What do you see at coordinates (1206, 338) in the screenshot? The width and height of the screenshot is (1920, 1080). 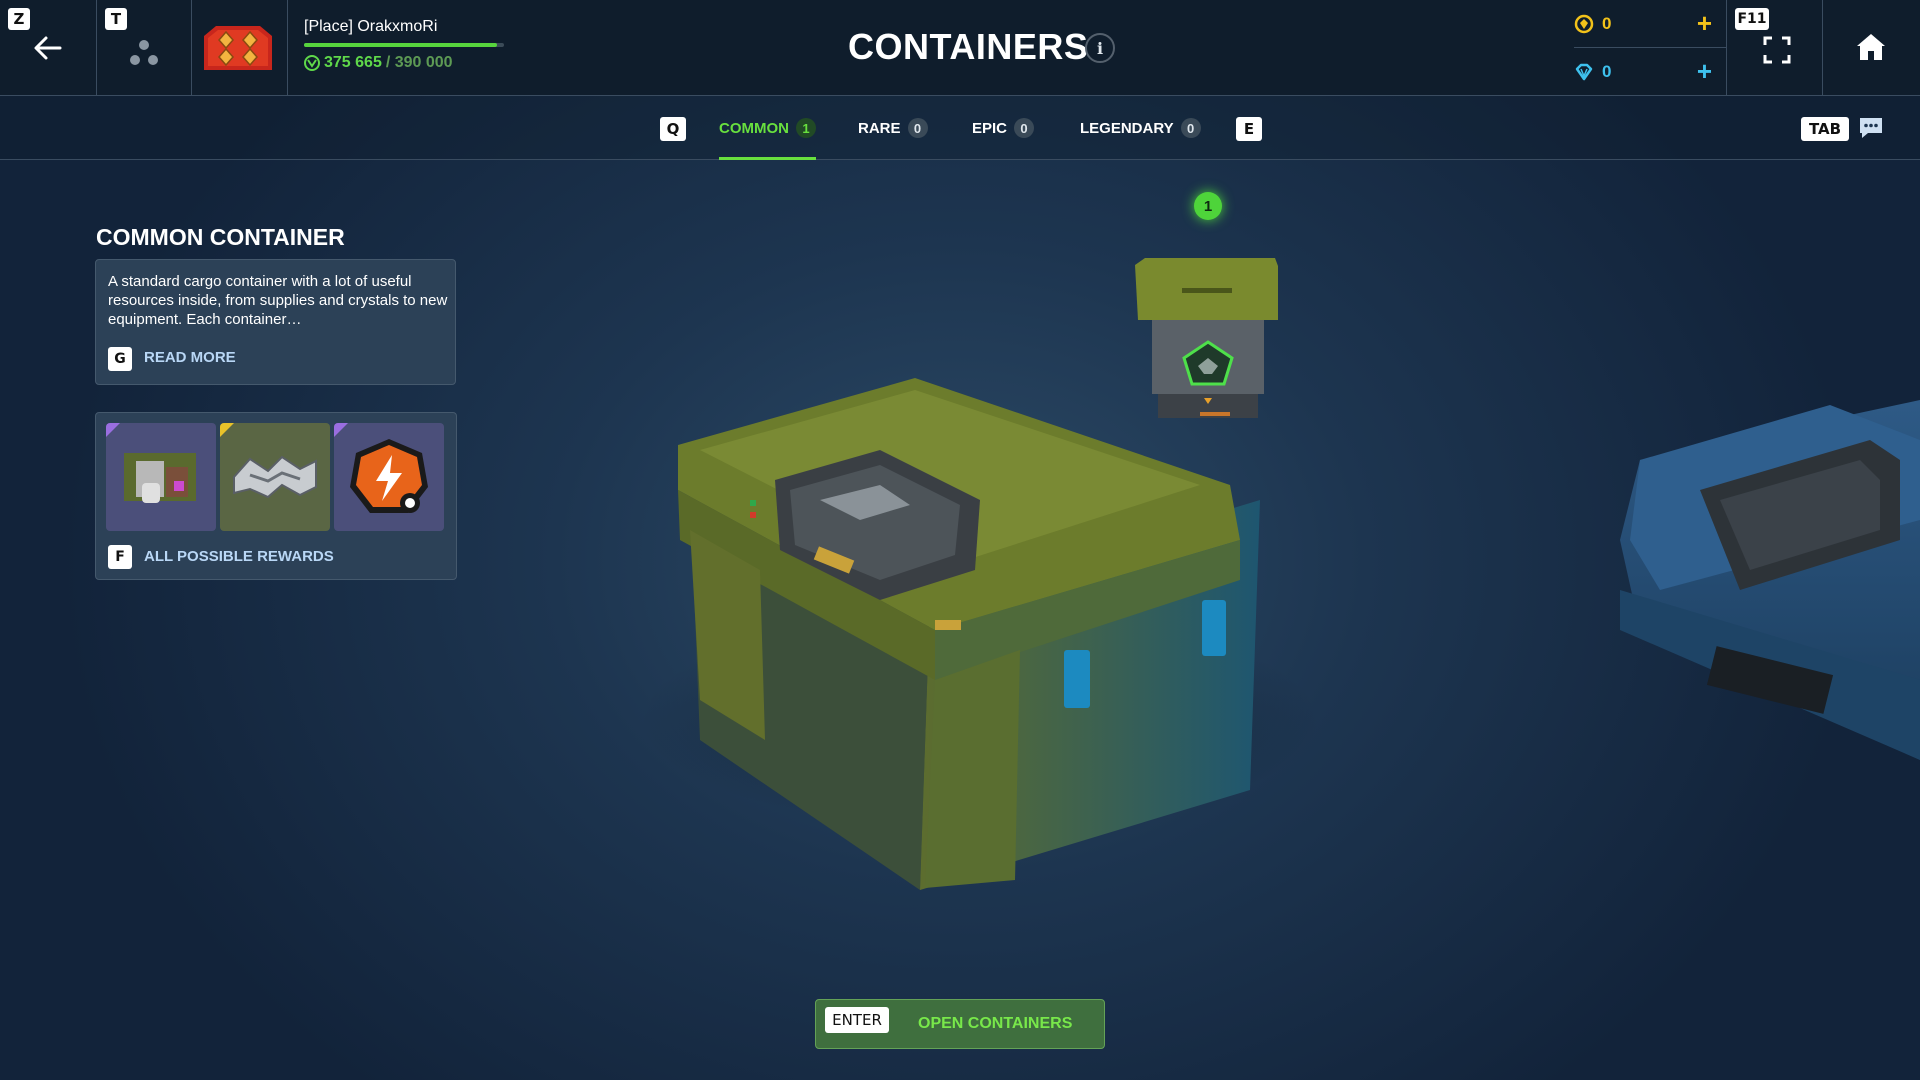 I see `container-preview-icon` at bounding box center [1206, 338].